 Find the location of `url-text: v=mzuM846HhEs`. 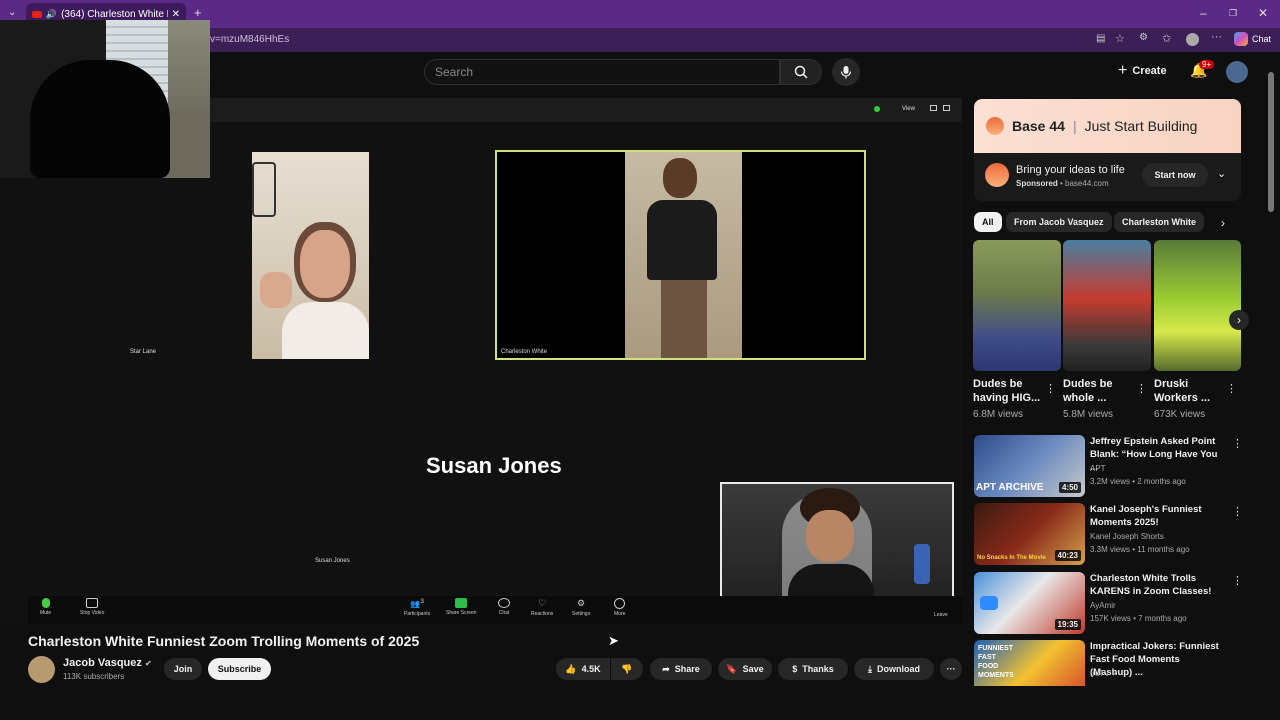

url-text: v=mzuM846HhEs is located at coordinates (249, 39).